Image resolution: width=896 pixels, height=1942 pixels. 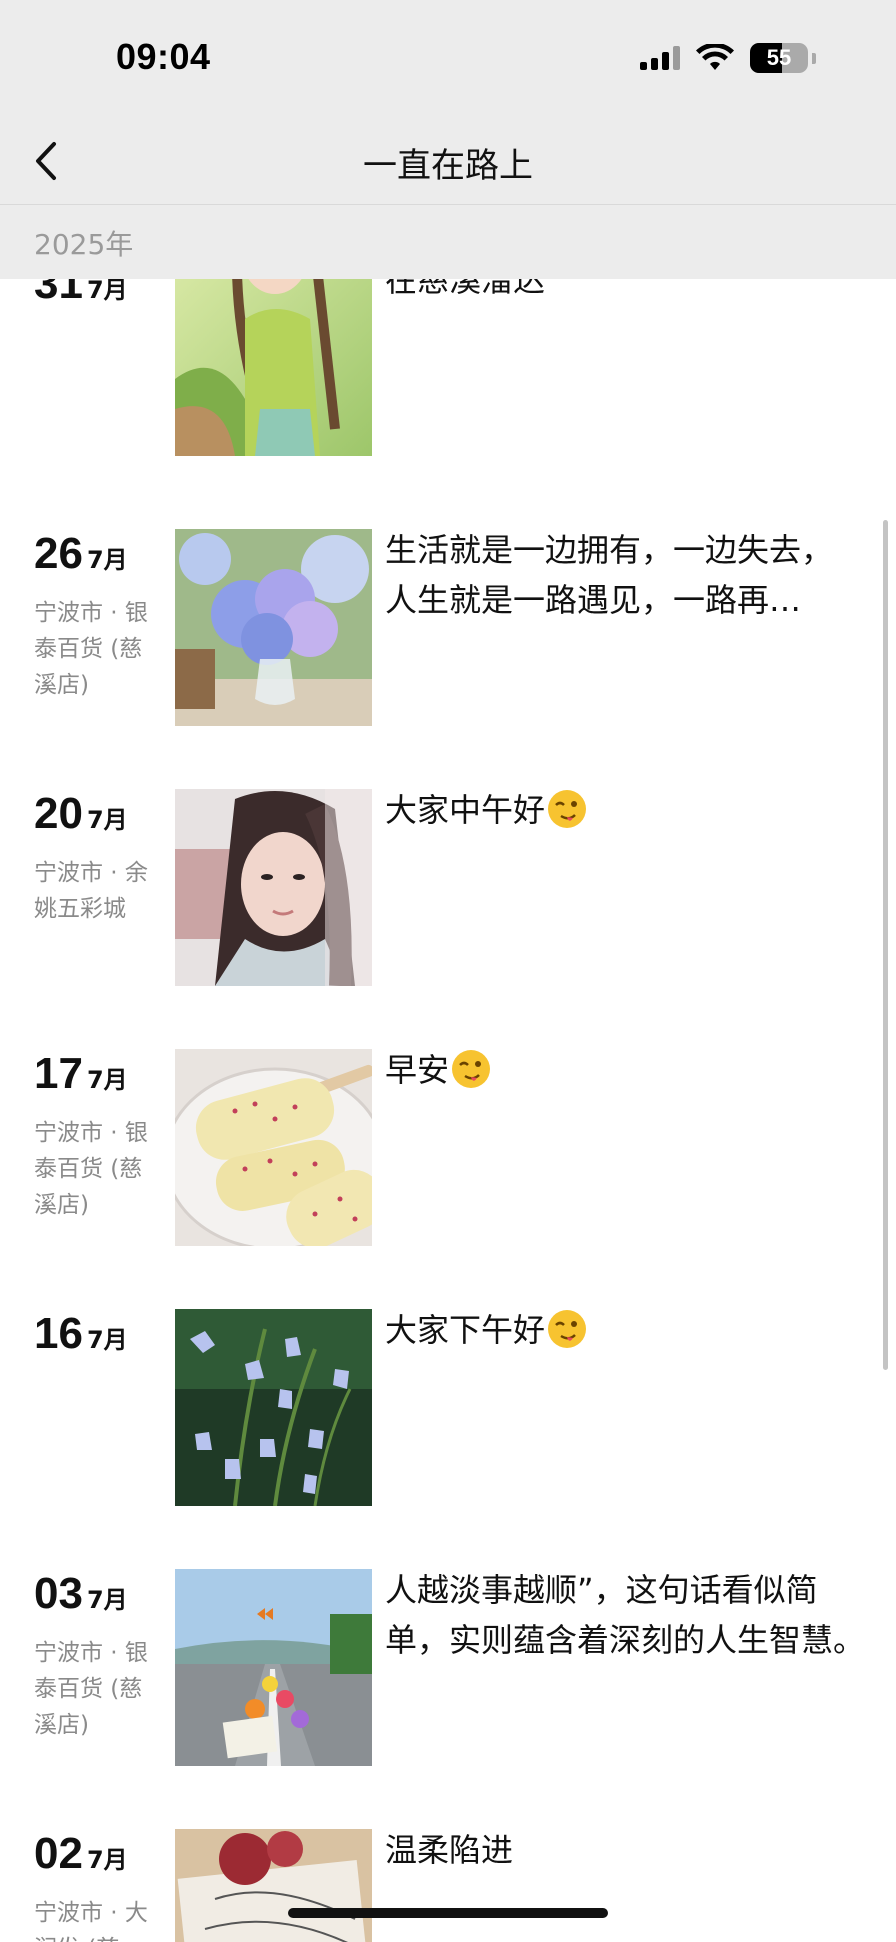 I want to click on selfie-image, so click(x=273, y=887).